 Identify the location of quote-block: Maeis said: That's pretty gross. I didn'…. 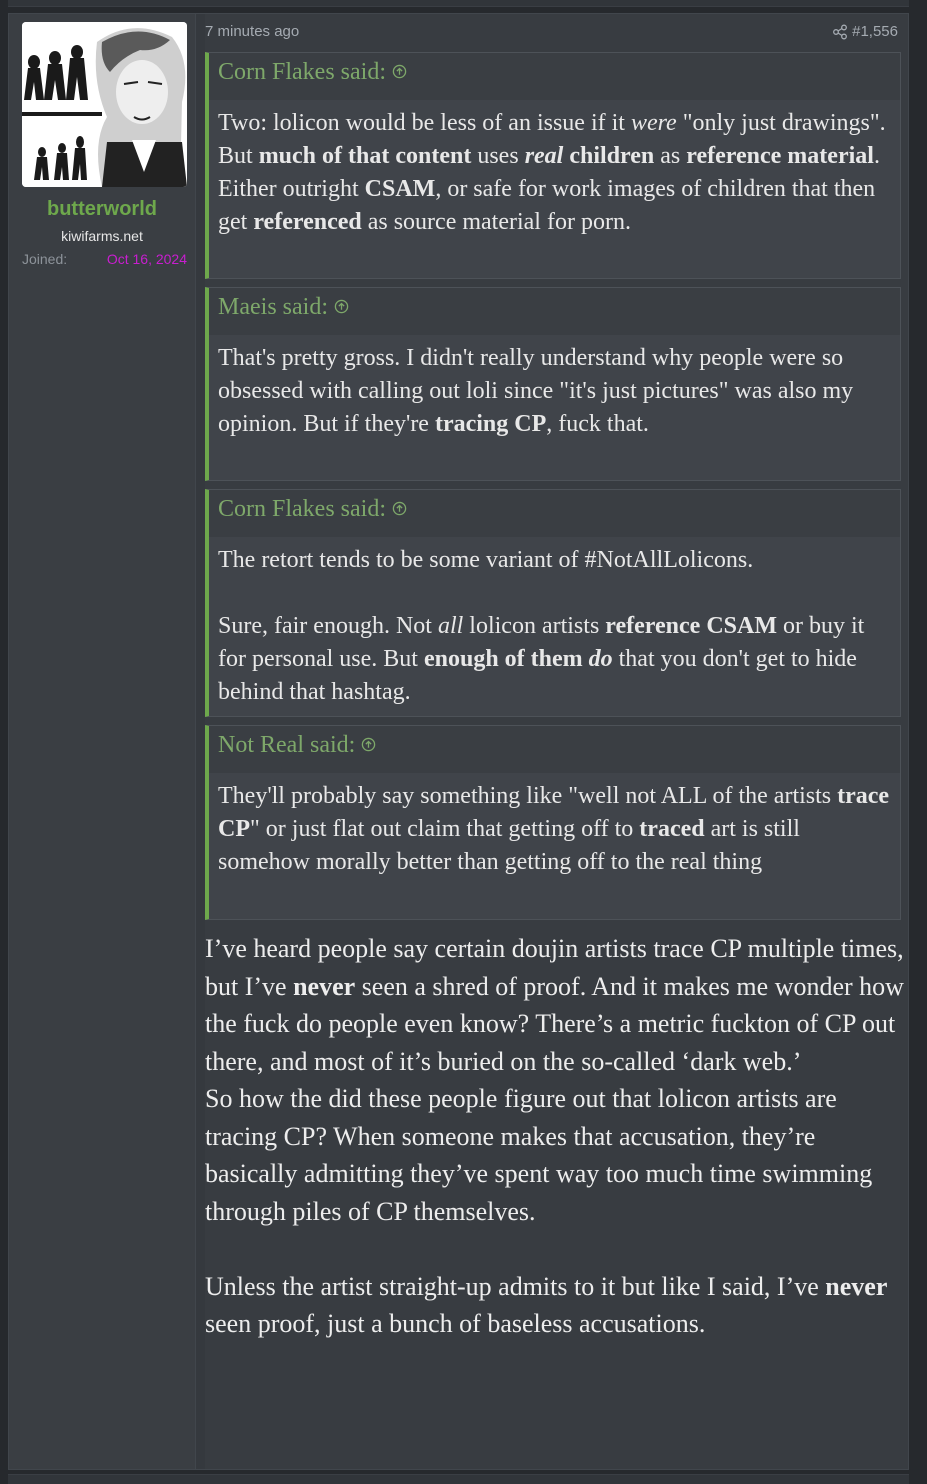
(553, 384).